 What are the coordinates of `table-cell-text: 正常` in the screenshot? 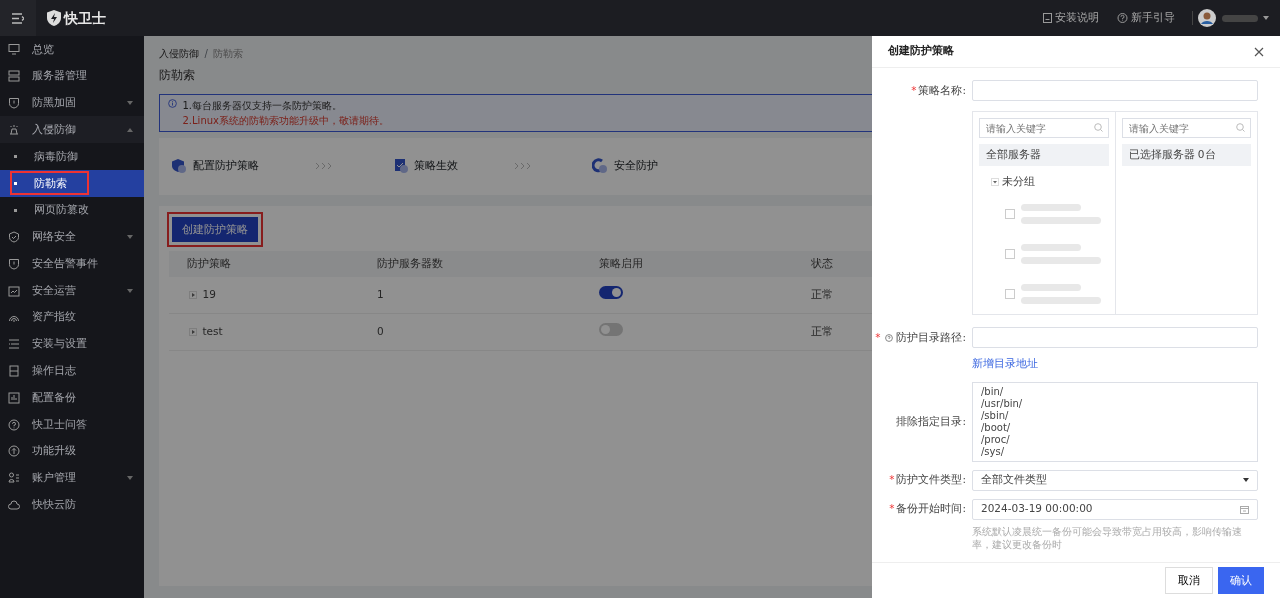 It's located at (822, 294).